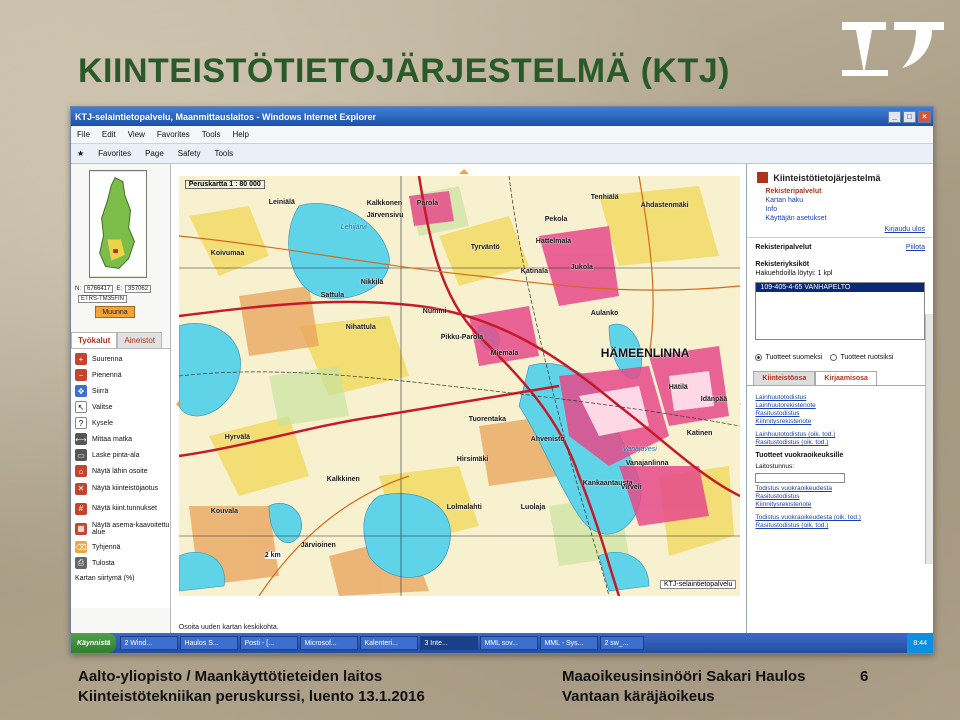 This screenshot has height=720, width=960. I want to click on menu-help: Help, so click(240, 134).